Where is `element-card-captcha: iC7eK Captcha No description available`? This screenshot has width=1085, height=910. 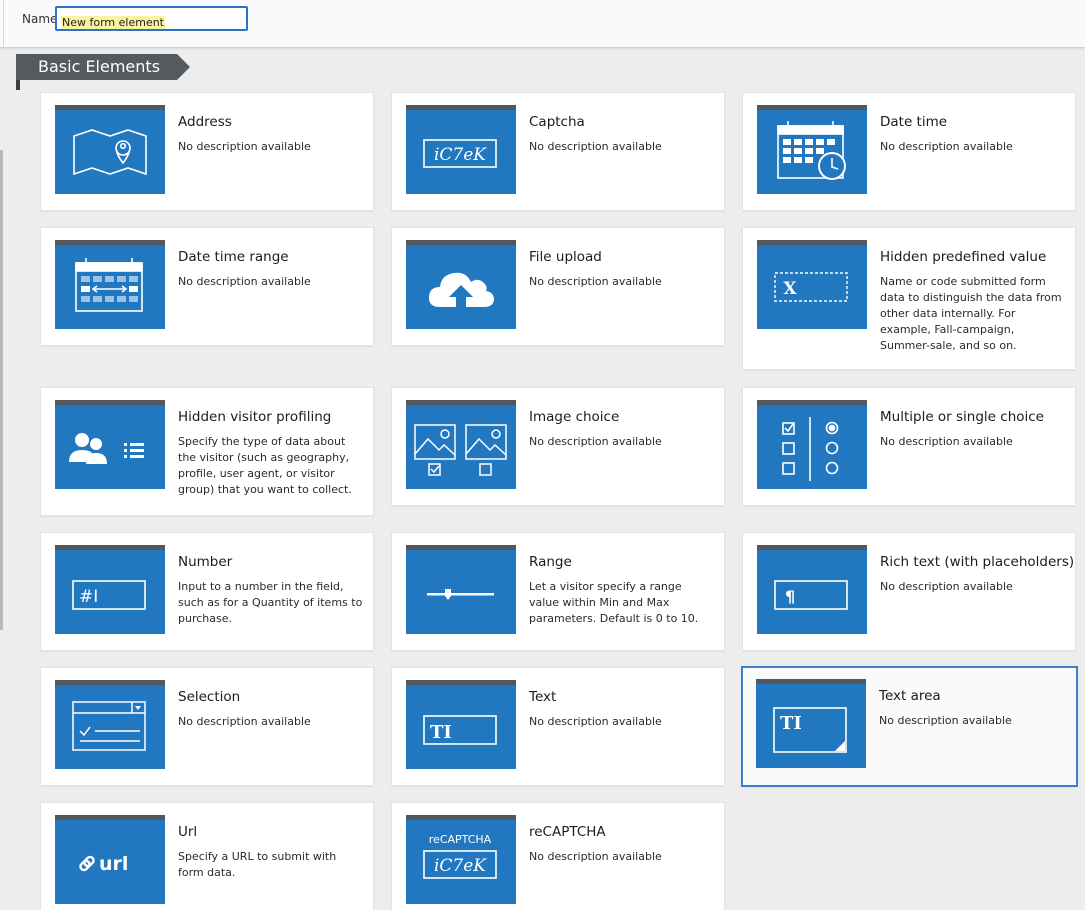 element-card-captcha: iC7eK Captcha No description available is located at coordinates (558, 151).